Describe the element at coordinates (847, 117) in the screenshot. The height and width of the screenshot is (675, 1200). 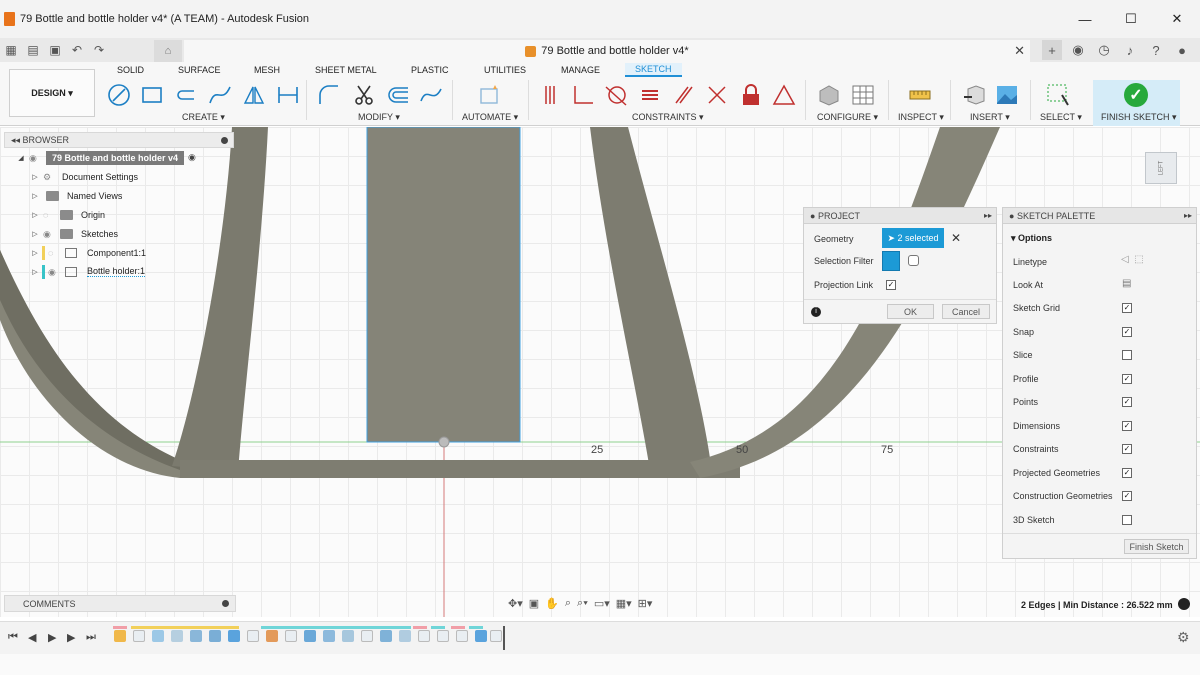
I see `group-configure: CONFIGURE ▾` at that location.